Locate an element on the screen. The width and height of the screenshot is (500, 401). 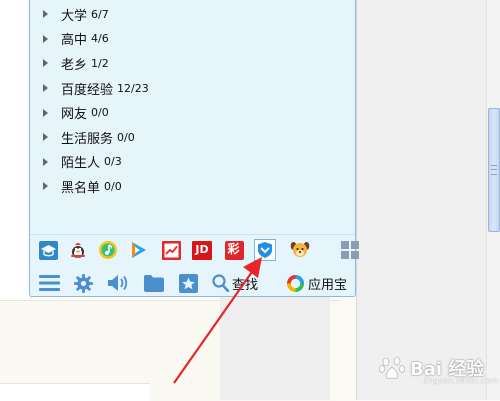
group-item-baidu-jingyan: 百度经验 12/23 is located at coordinates (192, 88).